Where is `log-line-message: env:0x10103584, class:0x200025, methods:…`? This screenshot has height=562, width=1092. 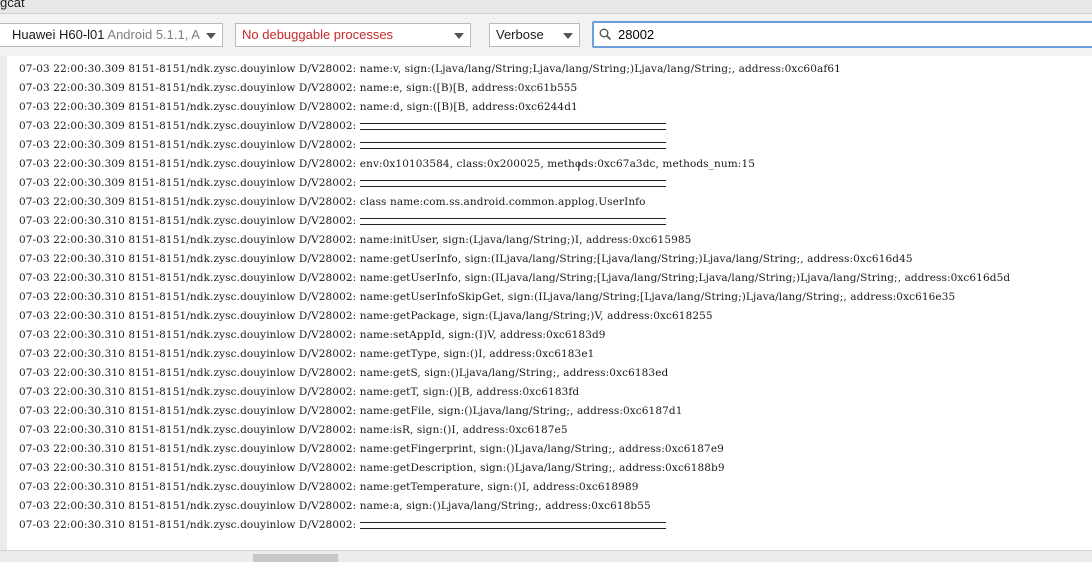
log-line-message: env:0x10103584, class:0x200025, methods:… is located at coordinates (557, 164).